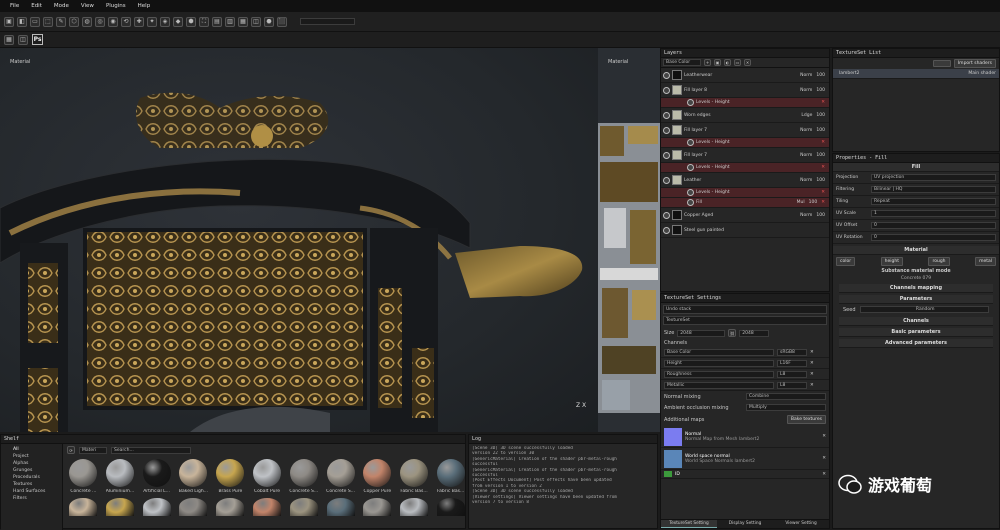 The width and height of the screenshot is (1000, 530). Describe the element at coordinates (745, 115) in the screenshot. I see `layer-row: Worn edges Ldge 100` at that location.